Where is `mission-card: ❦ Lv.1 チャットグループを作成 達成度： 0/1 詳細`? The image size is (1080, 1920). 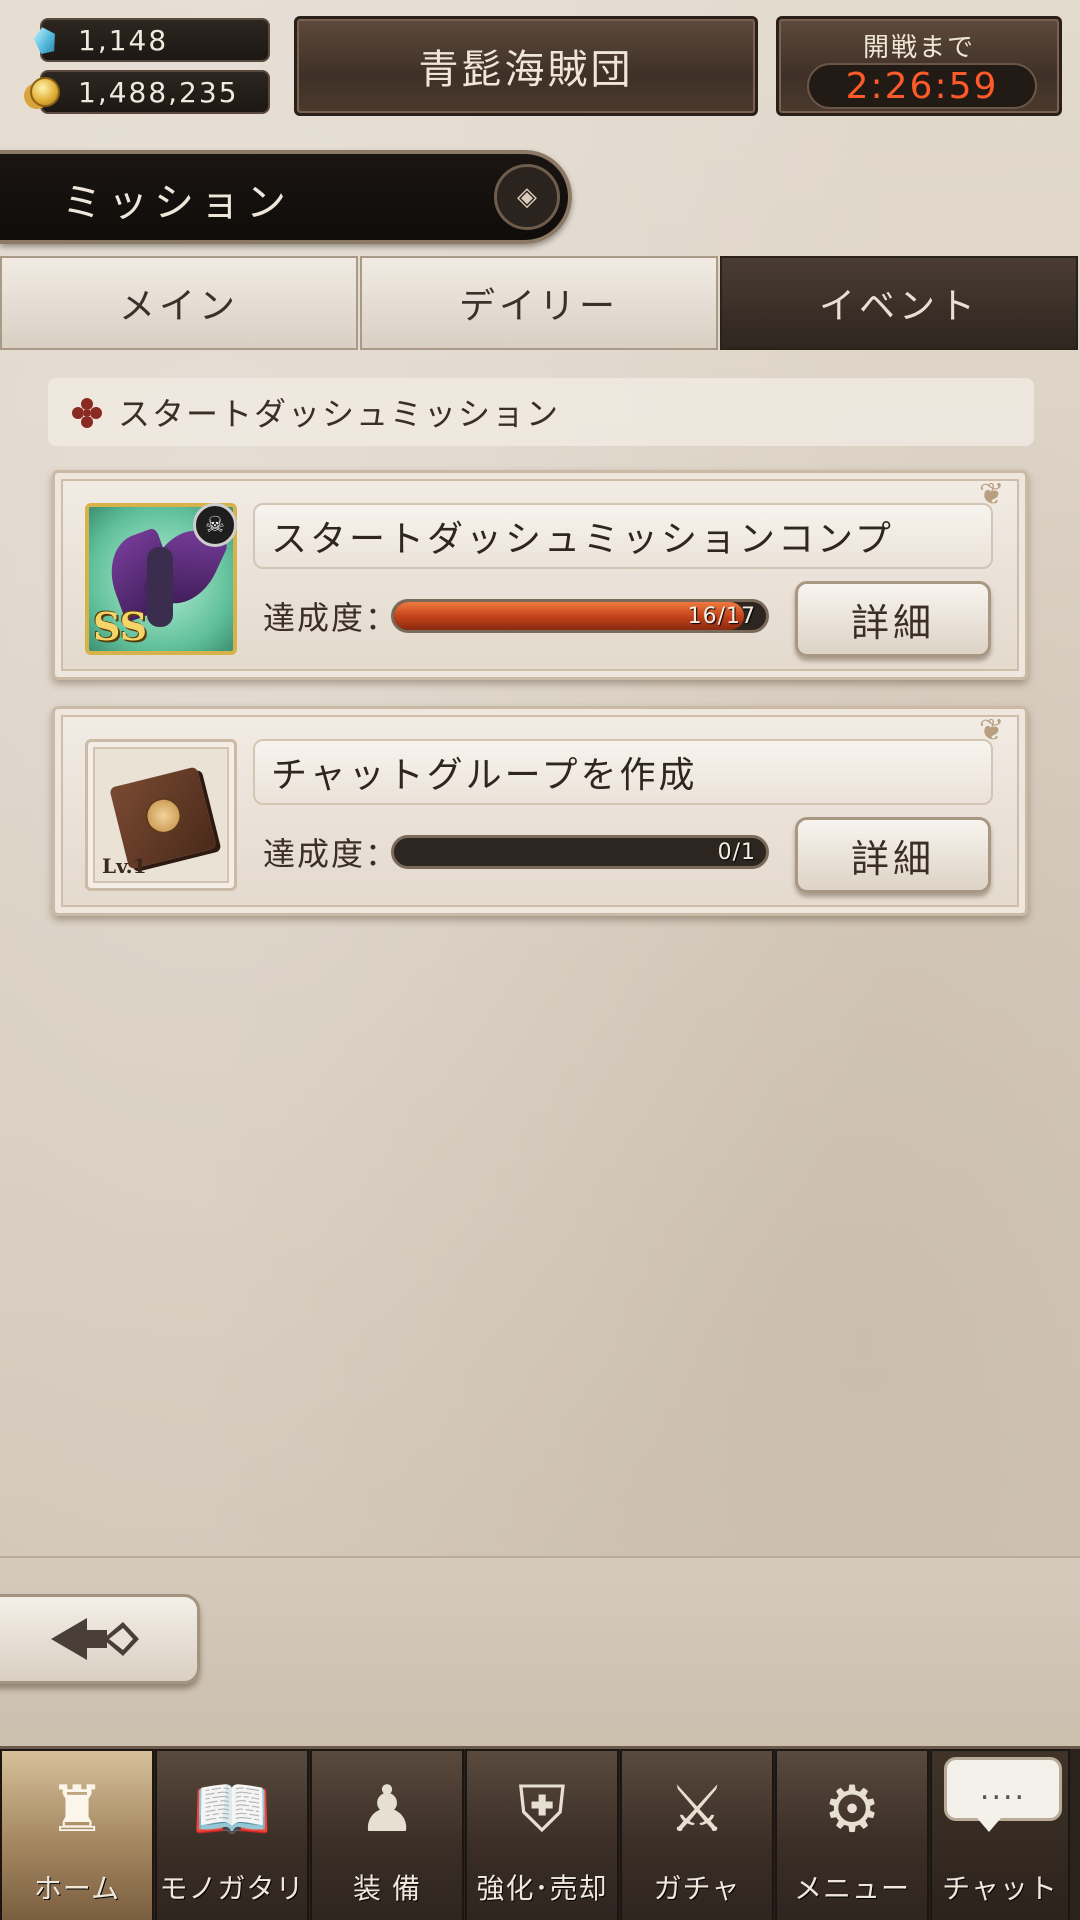 mission-card: ❦ Lv.1 チャットグループを作成 達成度： 0/1 詳細 is located at coordinates (540, 811).